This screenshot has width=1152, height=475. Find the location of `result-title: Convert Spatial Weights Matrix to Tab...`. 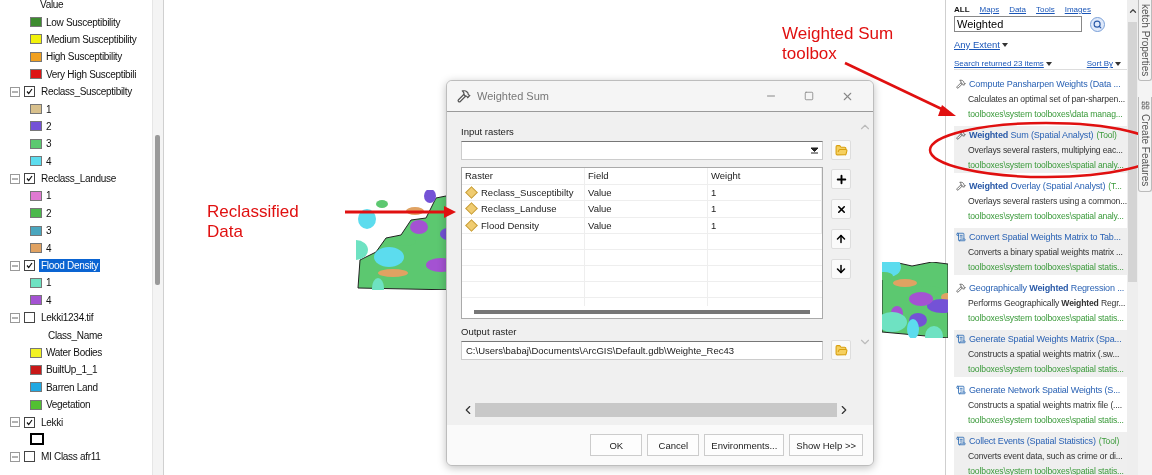

result-title: Convert Spatial Weights Matrix to Tab... is located at coordinates (1045, 236).